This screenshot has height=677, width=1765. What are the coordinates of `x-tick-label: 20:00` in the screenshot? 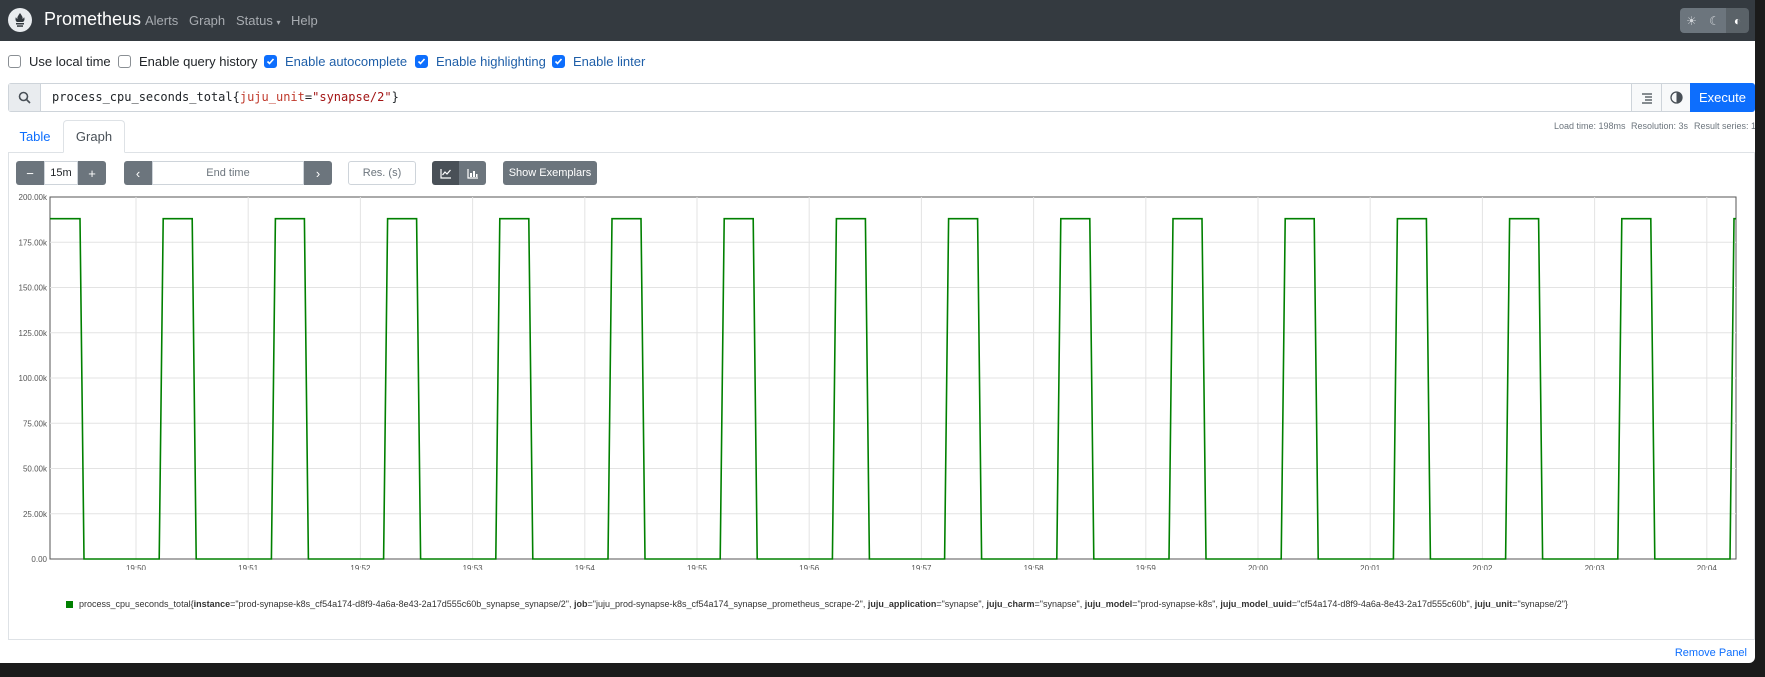 It's located at (1258, 567).